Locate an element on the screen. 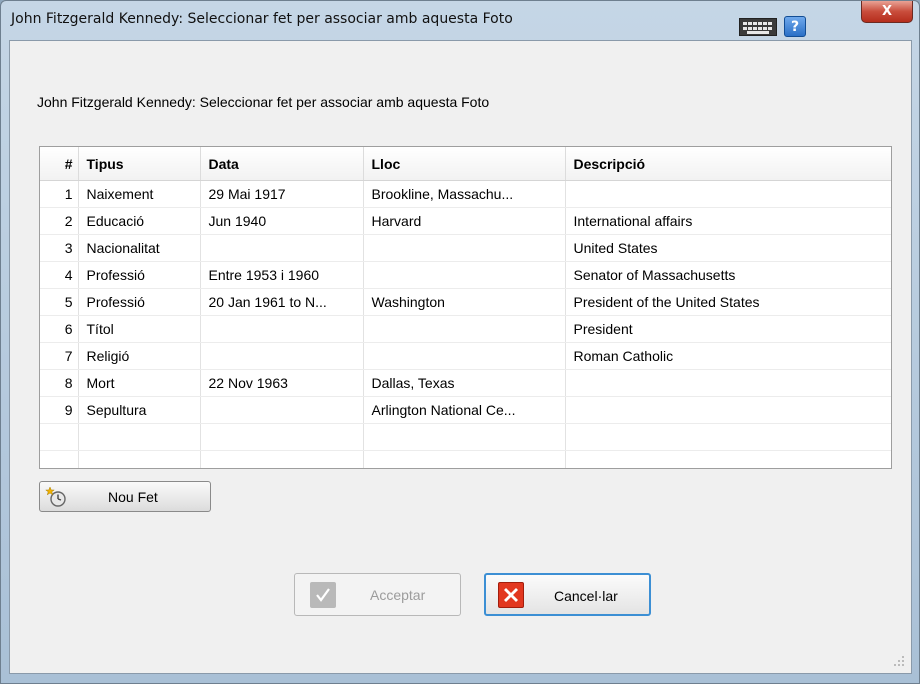  cell-descripcio: Senator of Massachusetts is located at coordinates (728, 275).